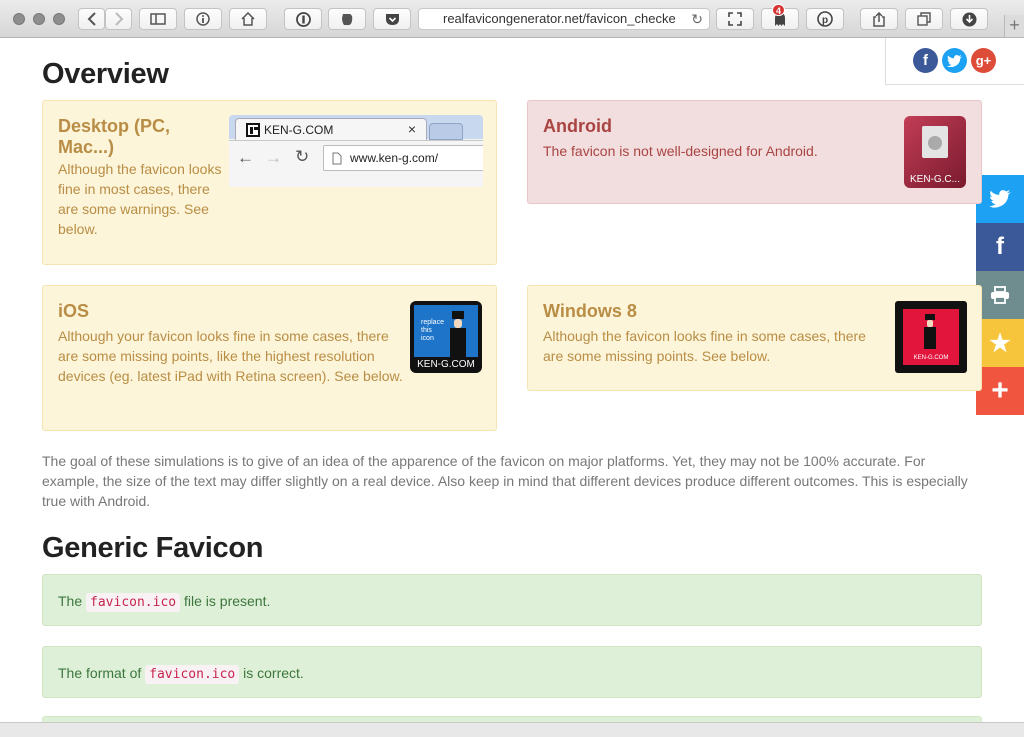  I want to click on svg-text: p, so click(825, 20).